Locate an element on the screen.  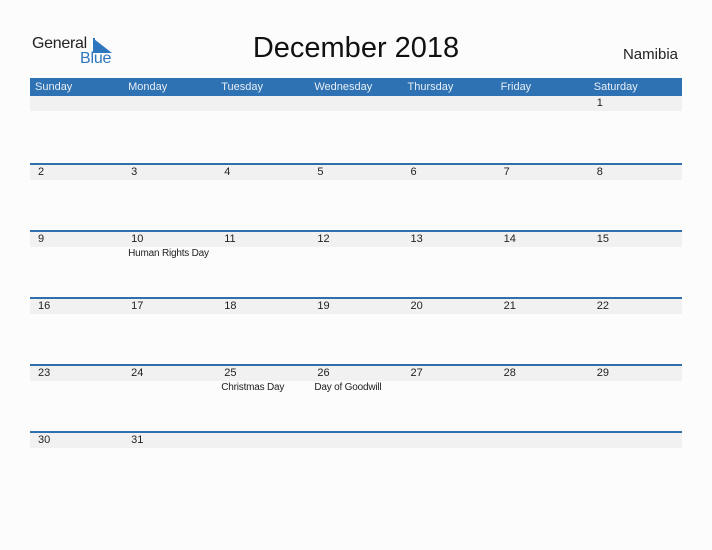
day-cell: 21 is located at coordinates (542, 329).